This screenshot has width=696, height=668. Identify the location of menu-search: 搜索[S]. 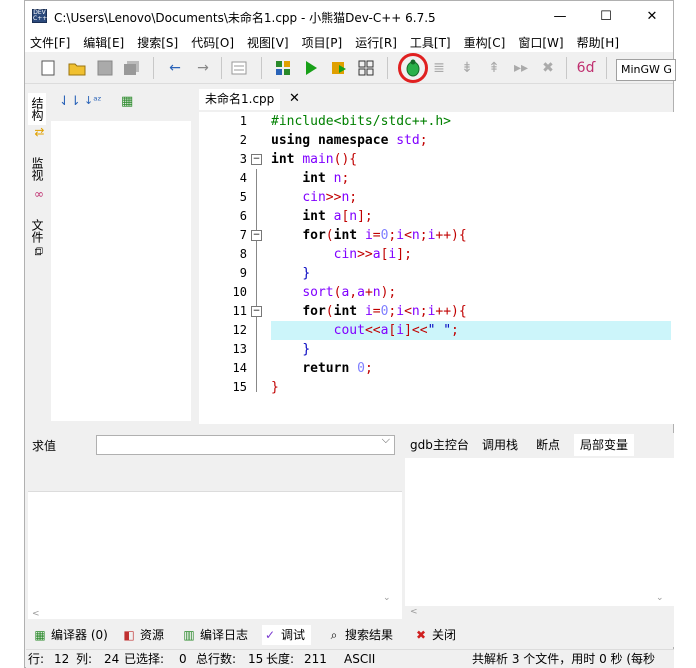
(157, 42).